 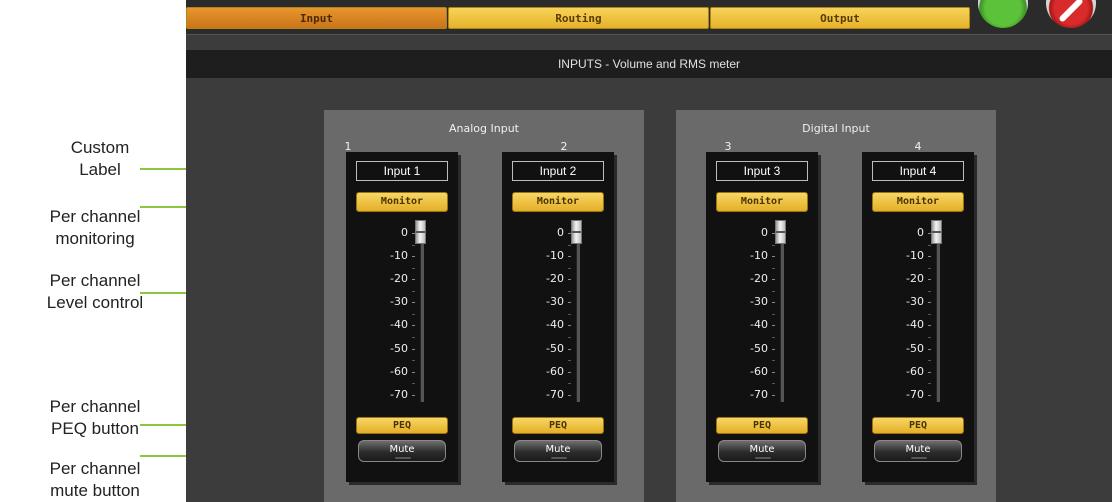 What do you see at coordinates (762, 171) in the screenshot?
I see `channel-label-field: Input 3` at bounding box center [762, 171].